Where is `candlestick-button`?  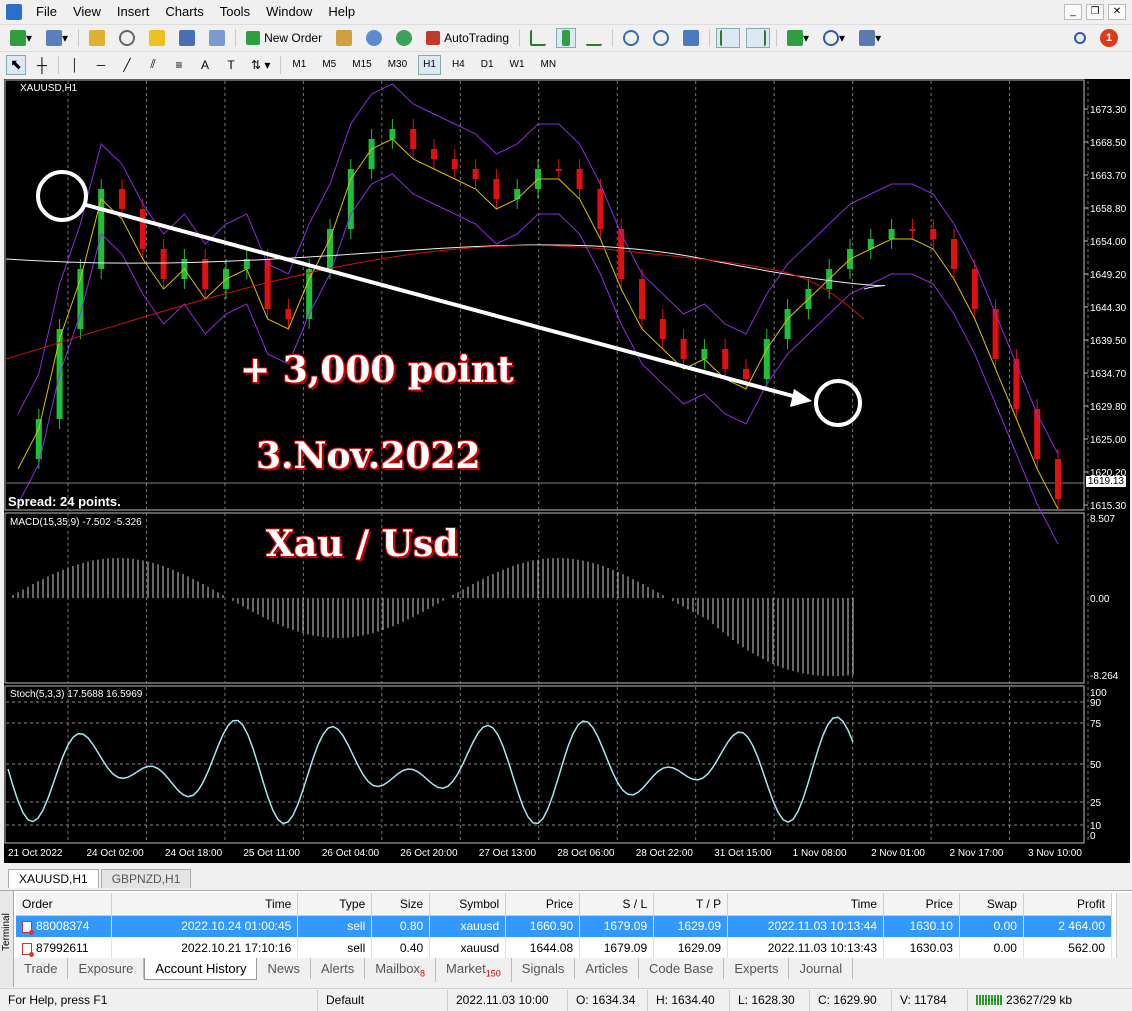 candlestick-button is located at coordinates (566, 37).